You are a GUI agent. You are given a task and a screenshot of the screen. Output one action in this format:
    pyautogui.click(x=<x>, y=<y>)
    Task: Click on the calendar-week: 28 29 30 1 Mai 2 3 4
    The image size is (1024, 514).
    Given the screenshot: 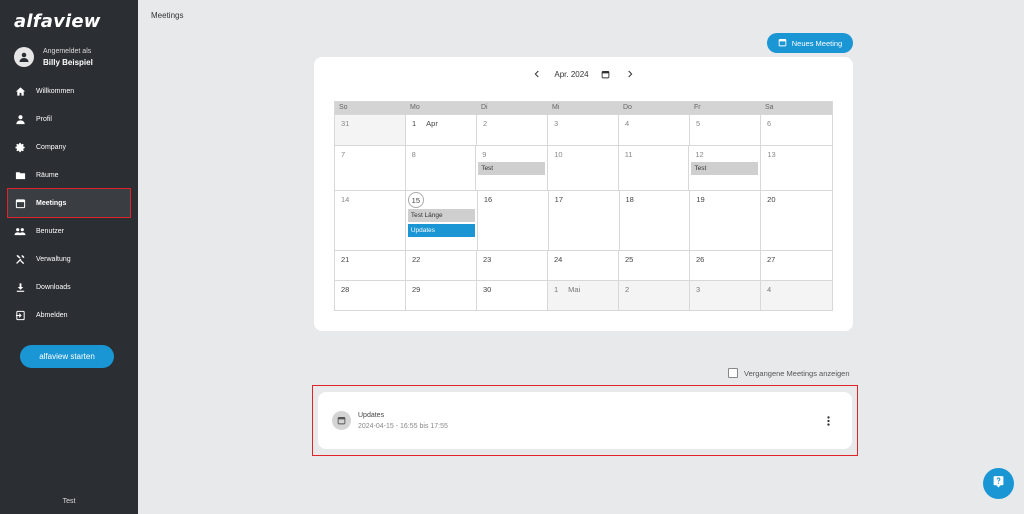 What is the action you would take?
    pyautogui.click(x=583, y=295)
    